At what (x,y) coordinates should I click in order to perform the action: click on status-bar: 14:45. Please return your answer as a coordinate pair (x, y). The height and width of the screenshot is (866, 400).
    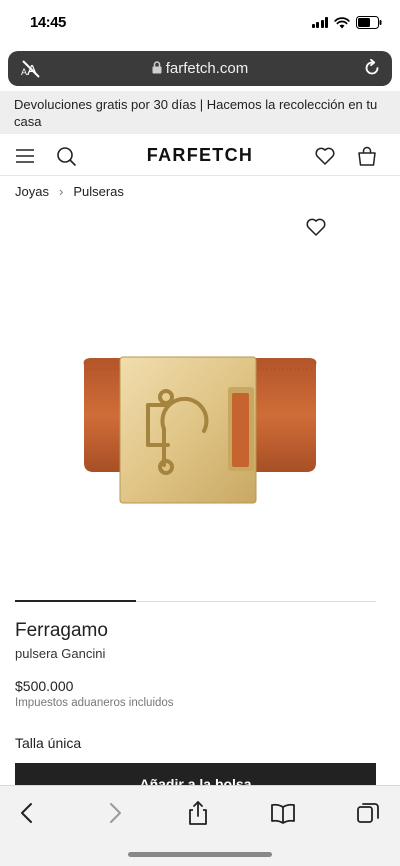
    Looking at the image, I should click on (200, 23).